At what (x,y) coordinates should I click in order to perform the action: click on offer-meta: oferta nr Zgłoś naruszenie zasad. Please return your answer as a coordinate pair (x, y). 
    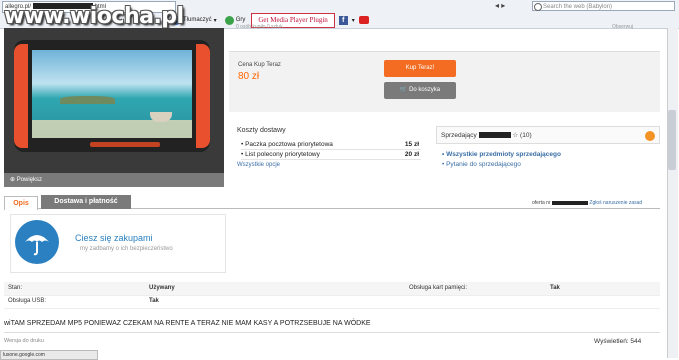
    Looking at the image, I should click on (587, 203).